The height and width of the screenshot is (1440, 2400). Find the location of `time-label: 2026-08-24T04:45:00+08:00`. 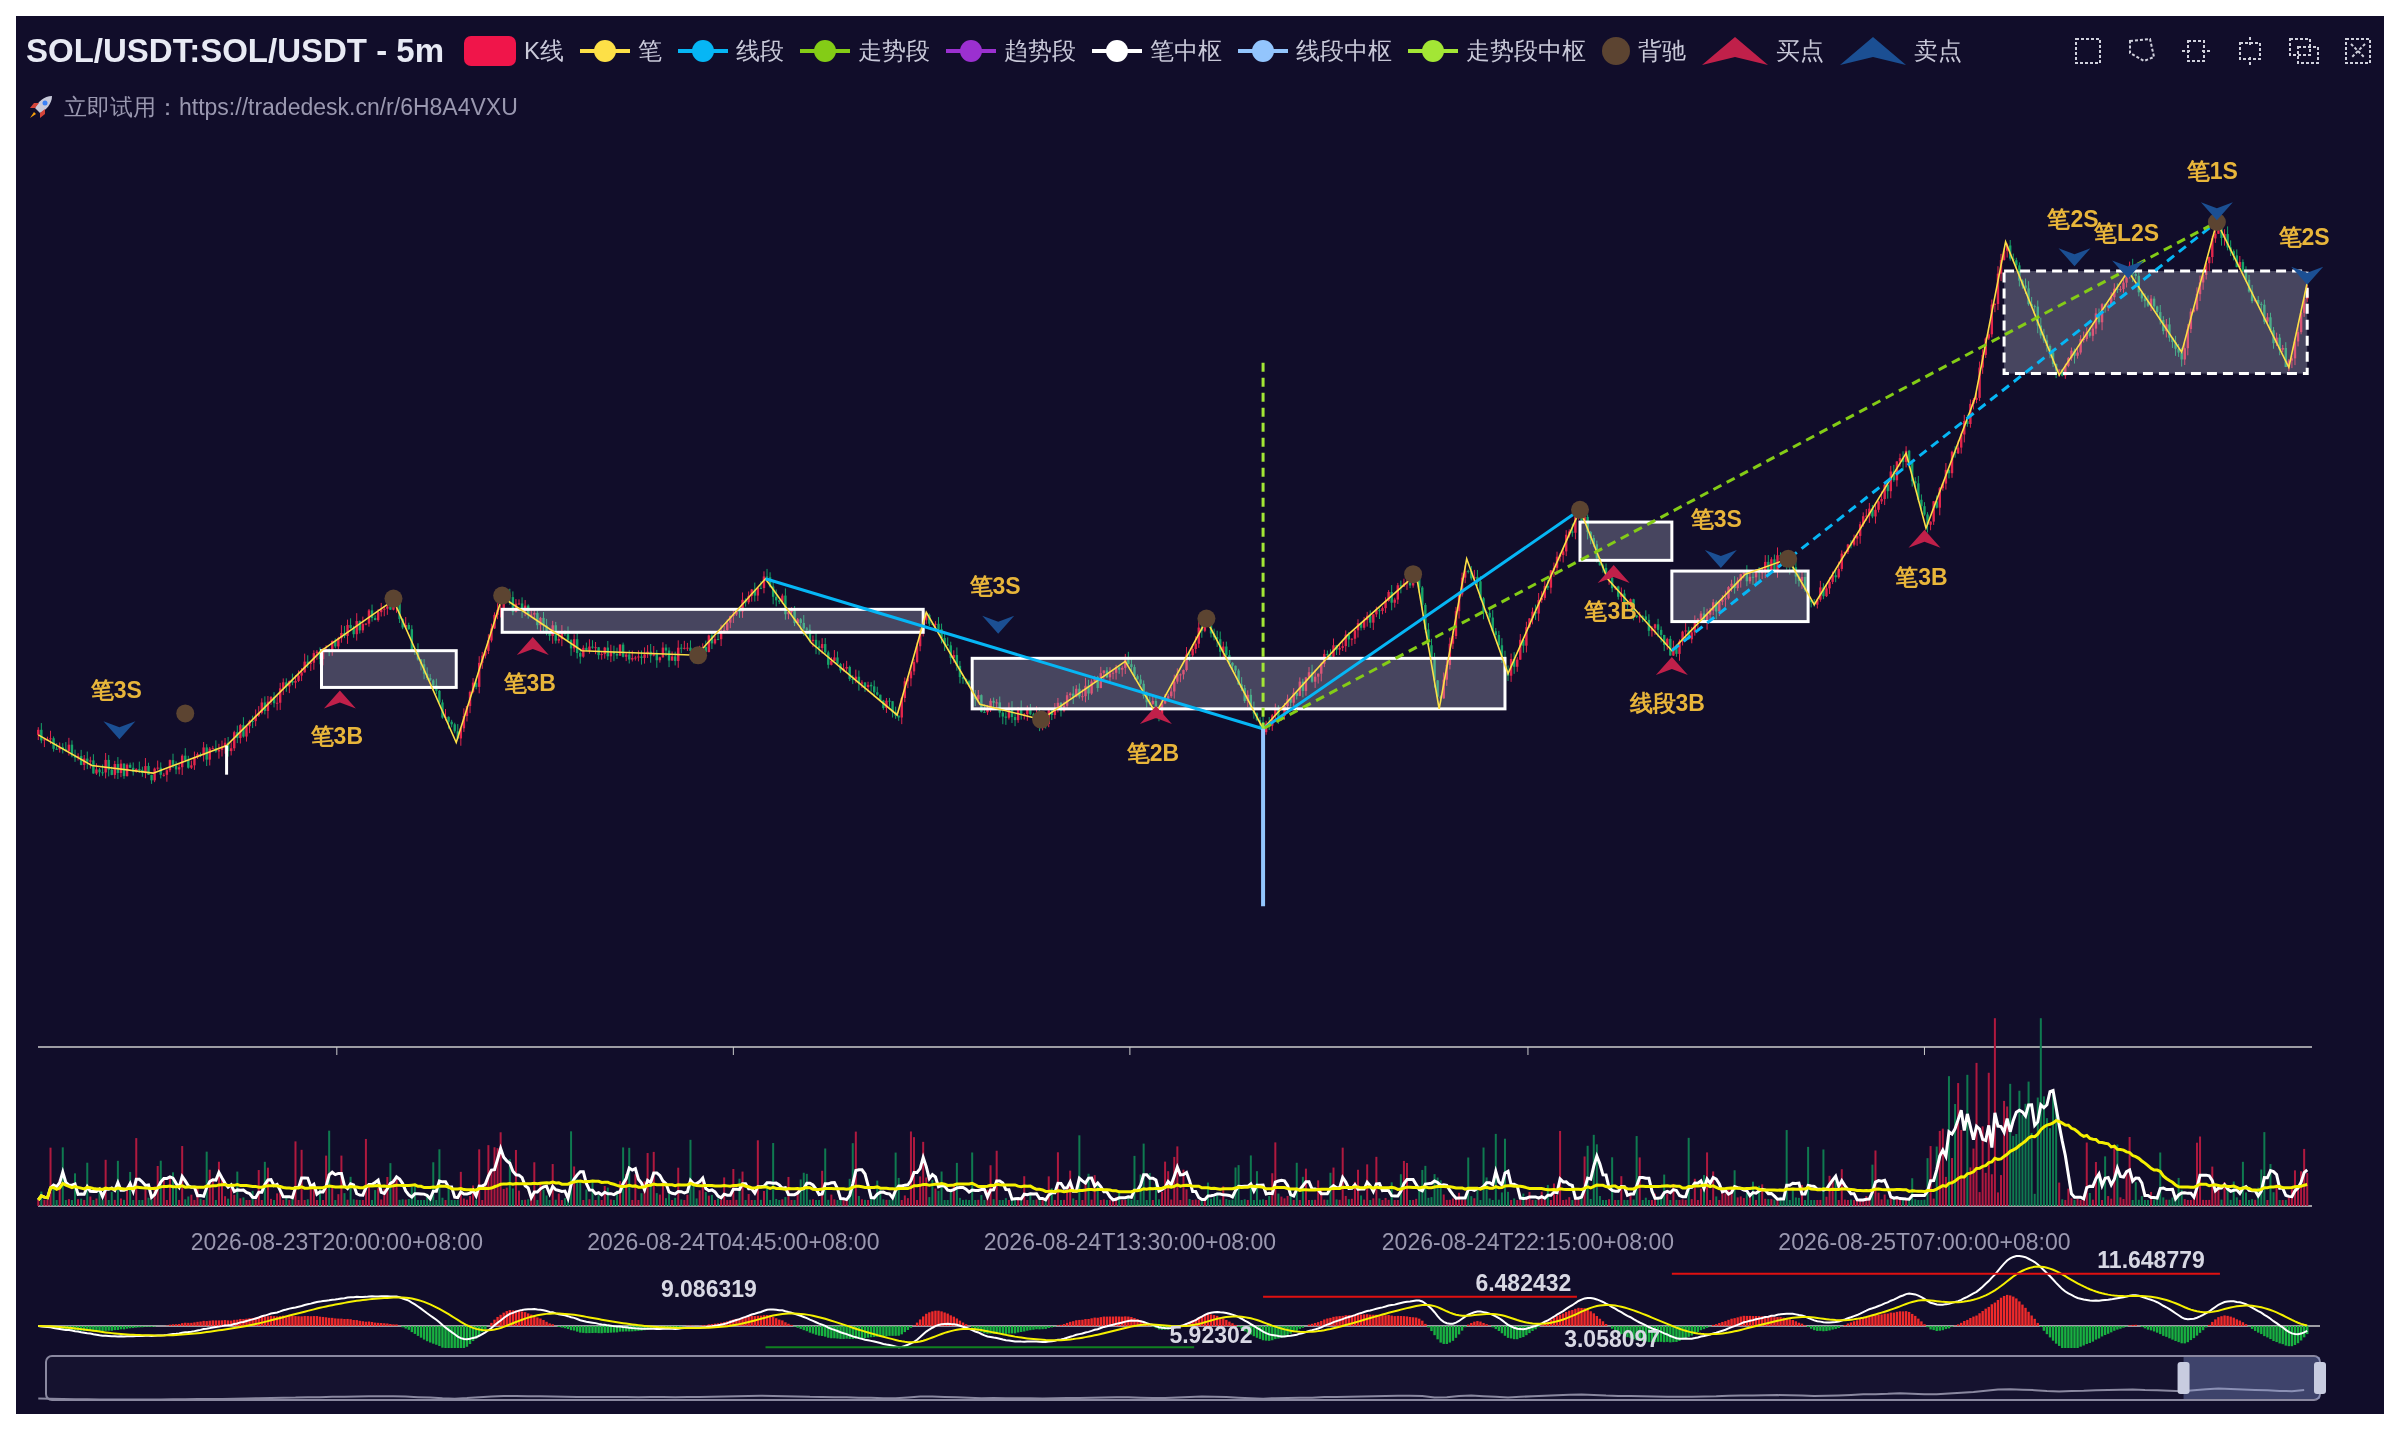

time-label: 2026-08-24T04:45:00+08:00 is located at coordinates (733, 1242).